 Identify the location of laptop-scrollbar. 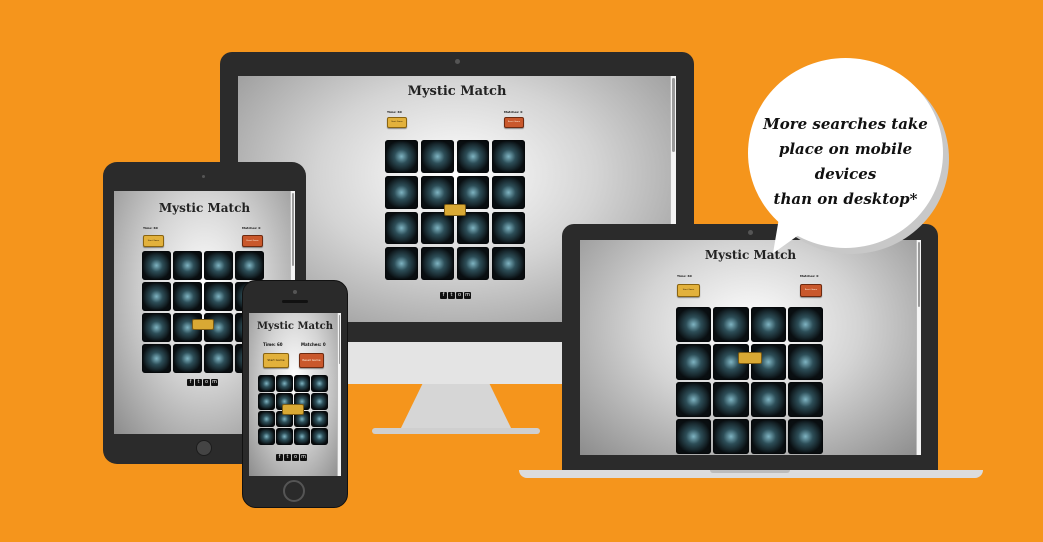
(918, 347).